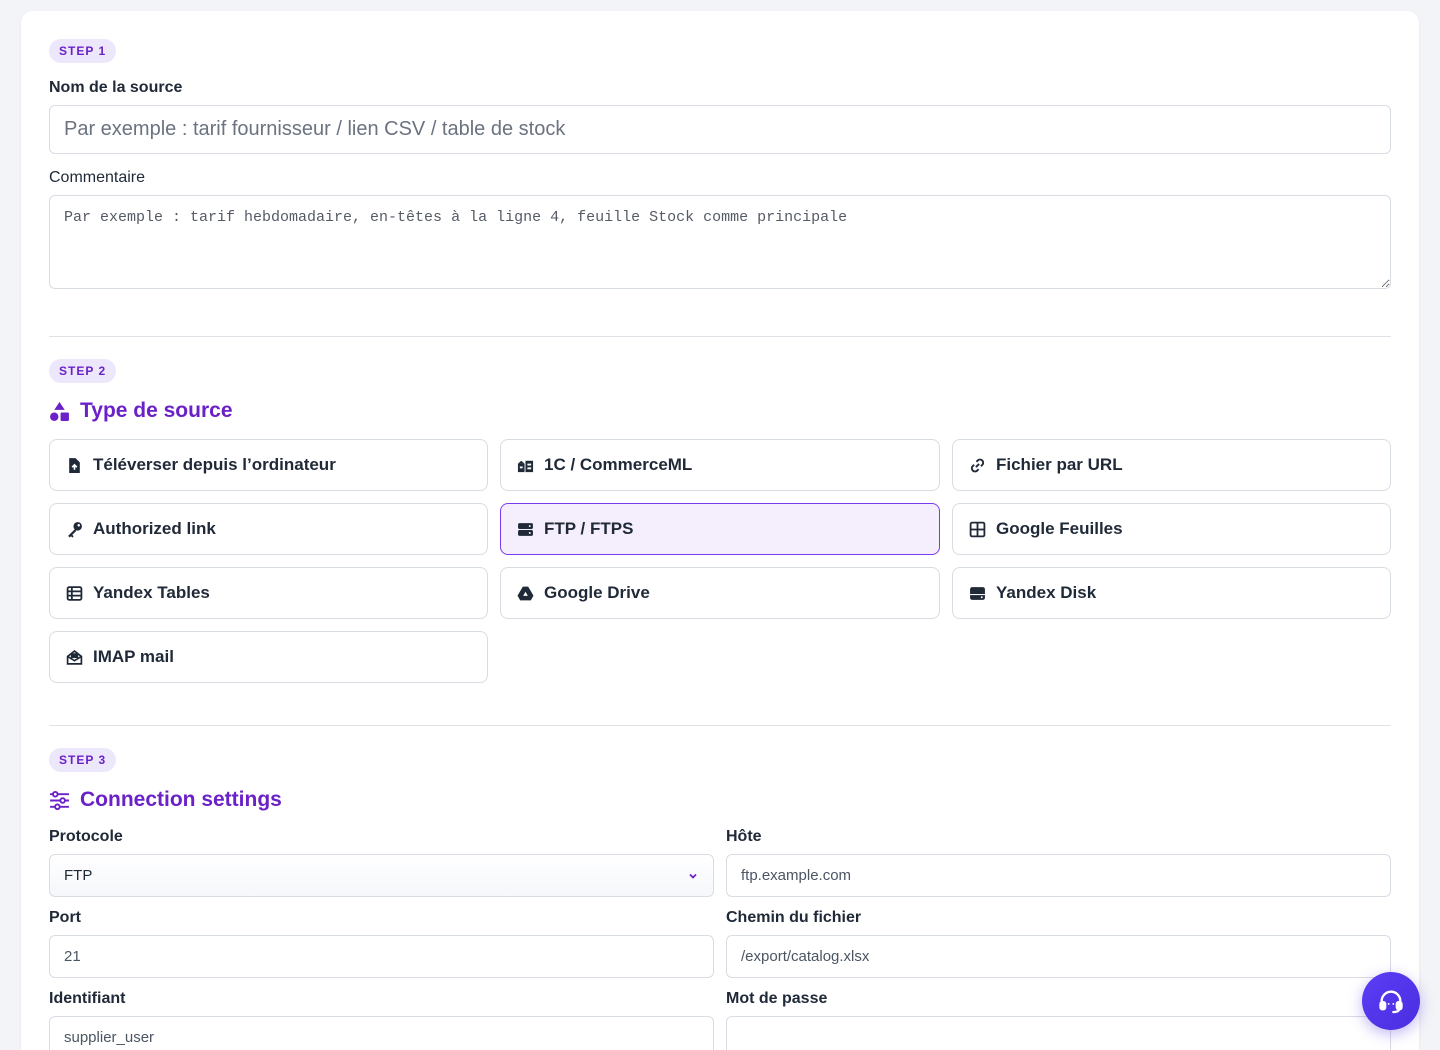 The width and height of the screenshot is (1440, 1050). Describe the element at coordinates (1058, 875) in the screenshot. I see `host-input` at that location.